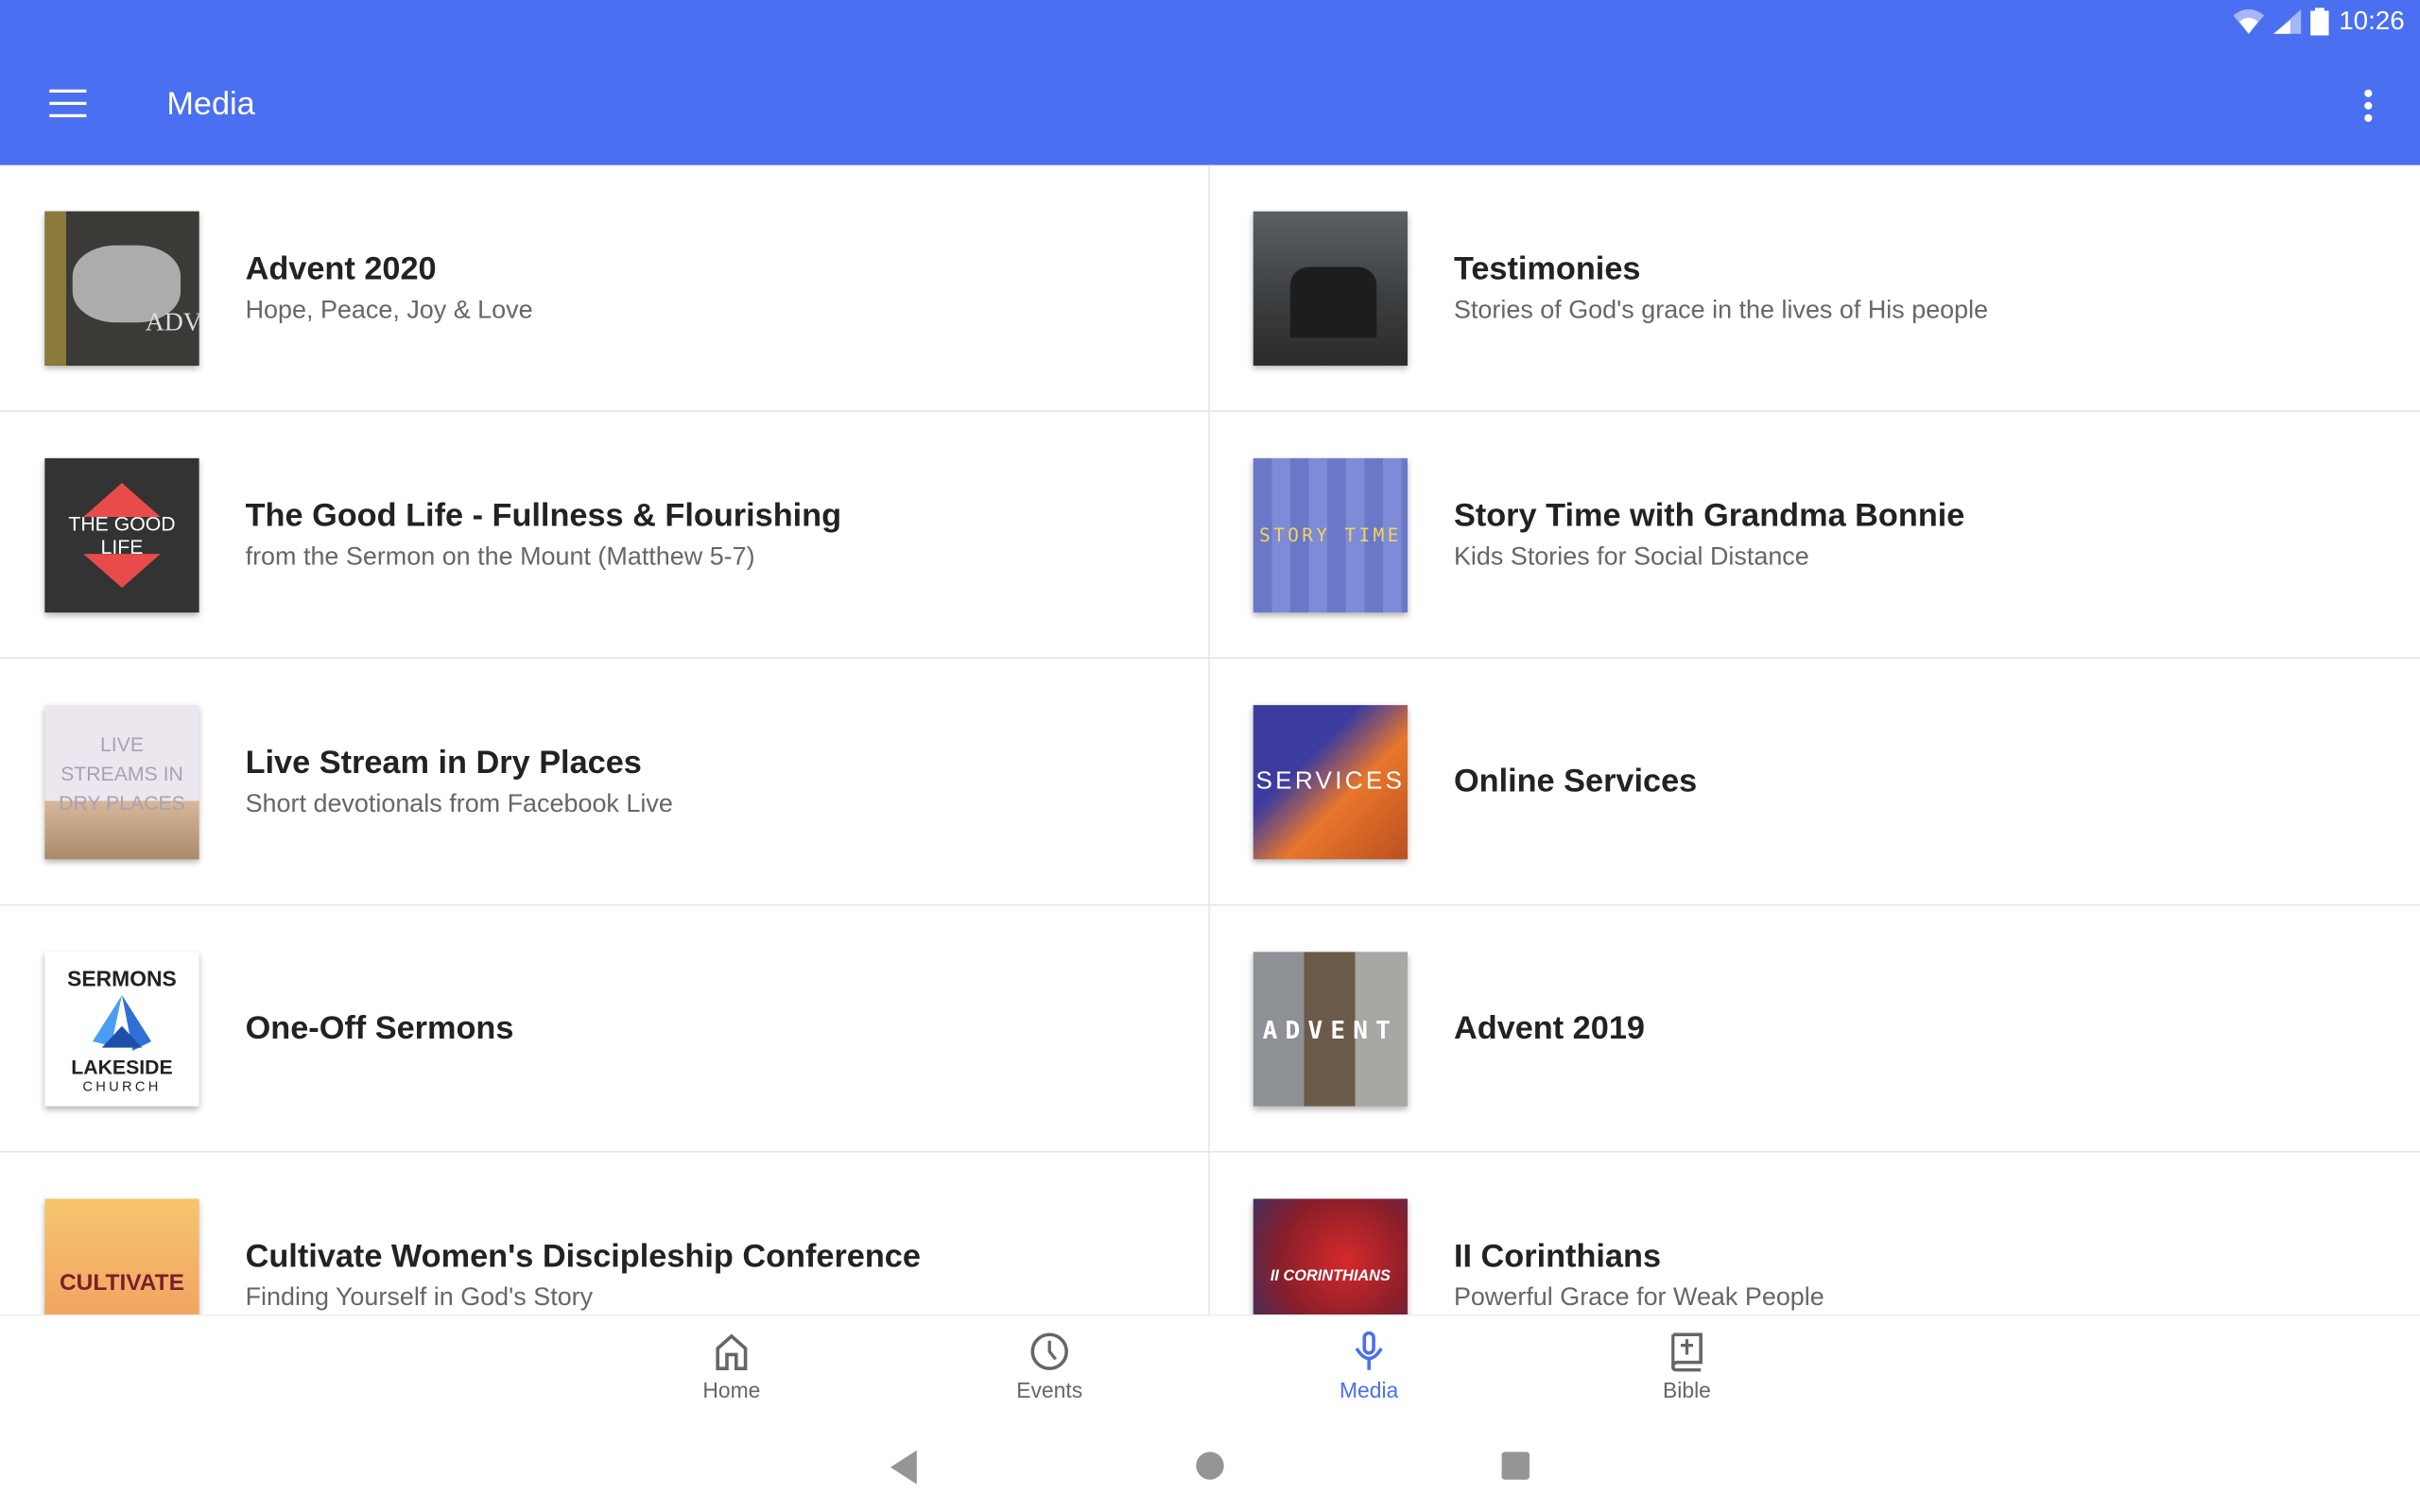 This screenshot has width=2420, height=1512. I want to click on thumbnail: LIVE STREAMS IN DRY PLACES, so click(122, 782).